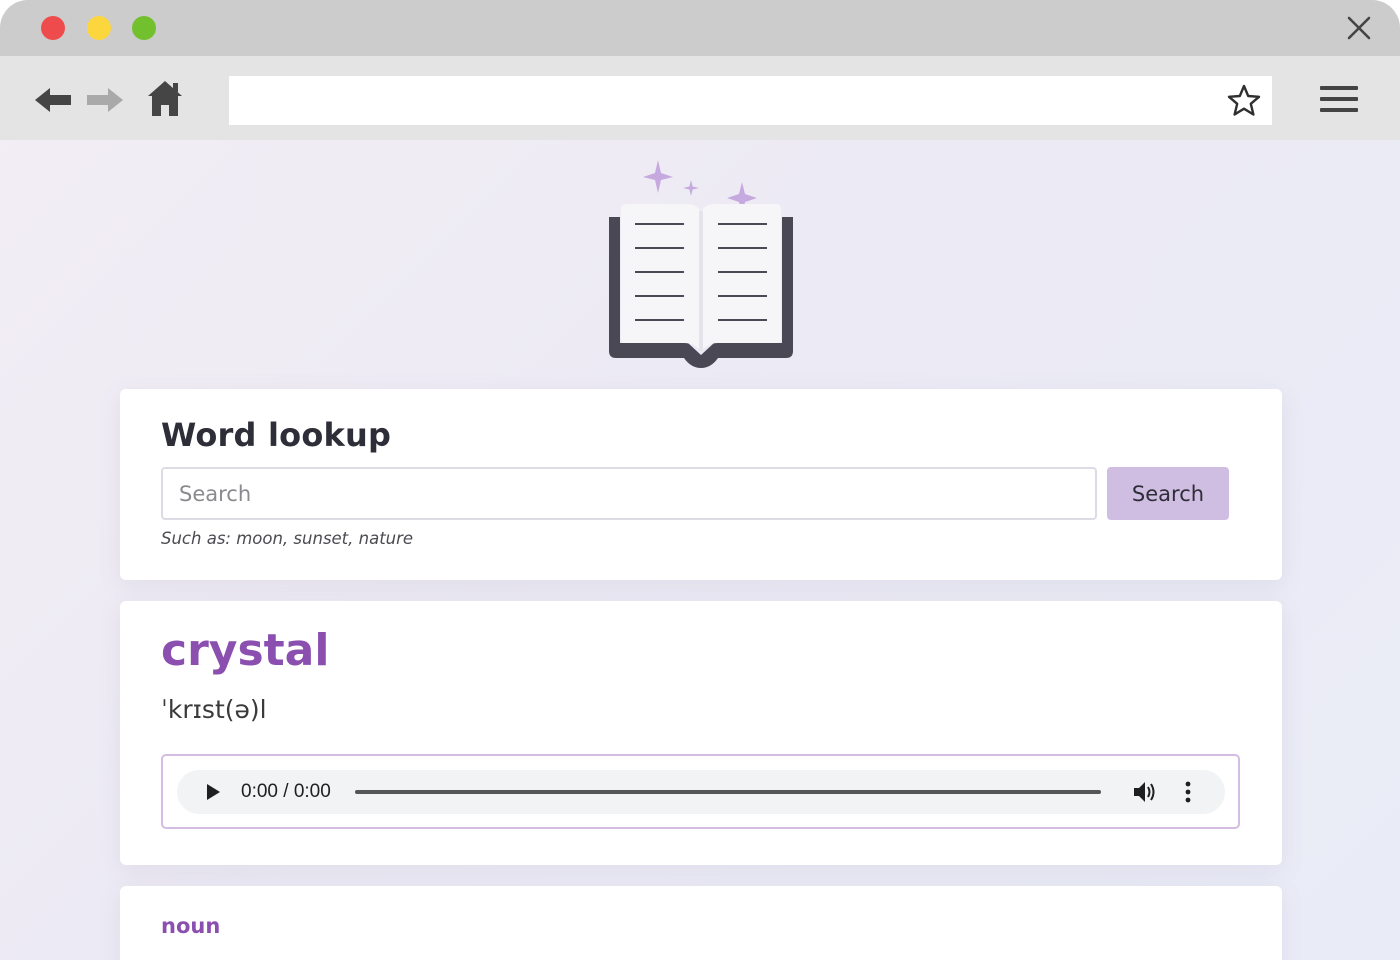  I want to click on search-hint: Such as: moon, sunset, nature, so click(287, 538).